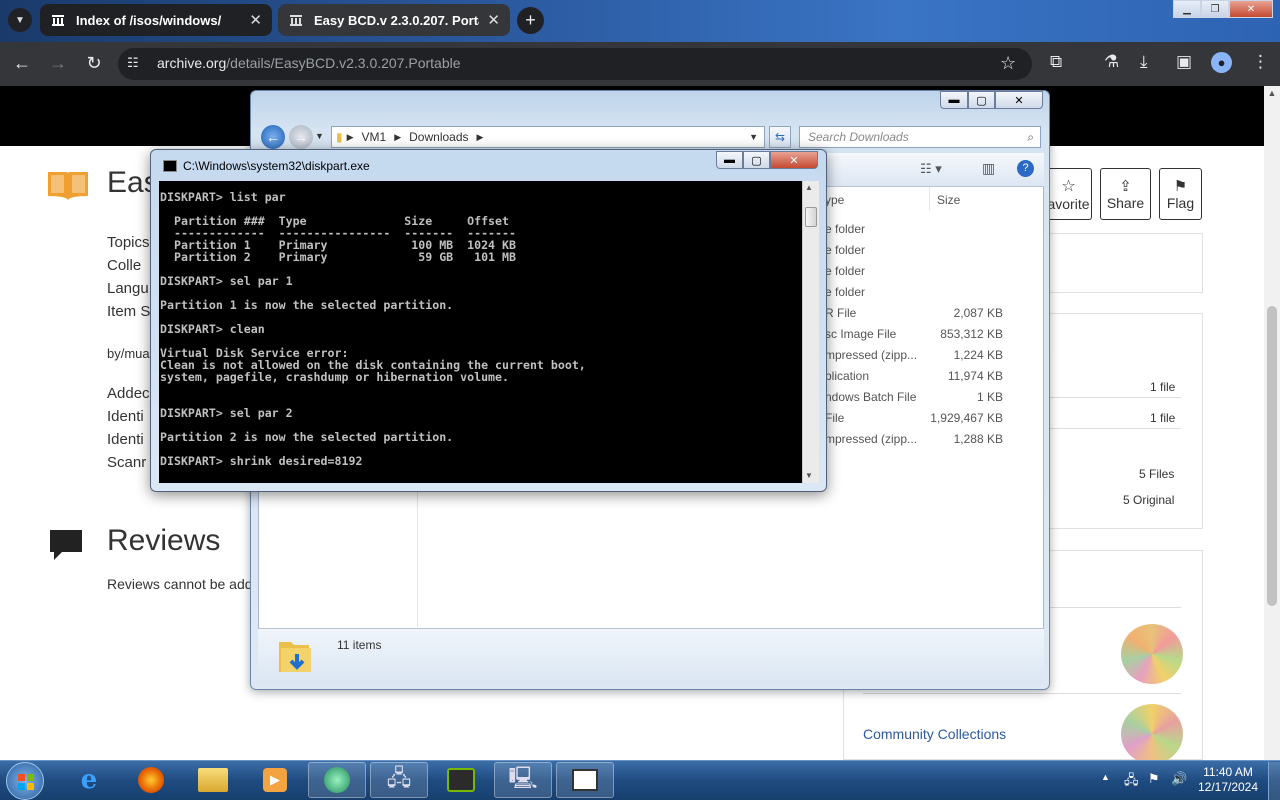  Describe the element at coordinates (1105, 777) in the screenshot. I see `show-hidden-icons: ▲` at that location.